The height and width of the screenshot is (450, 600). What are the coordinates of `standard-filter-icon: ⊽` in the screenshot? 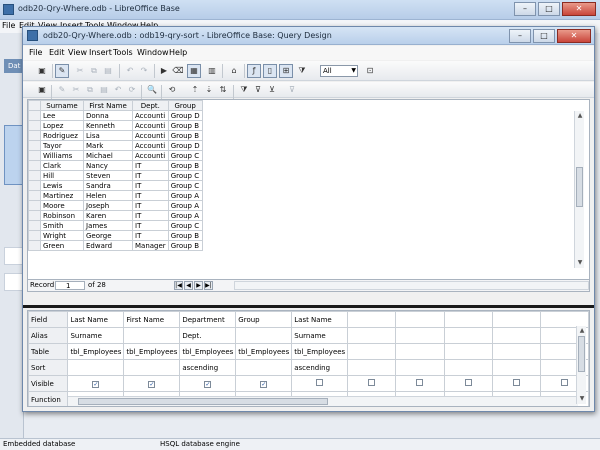 It's located at (258, 90).